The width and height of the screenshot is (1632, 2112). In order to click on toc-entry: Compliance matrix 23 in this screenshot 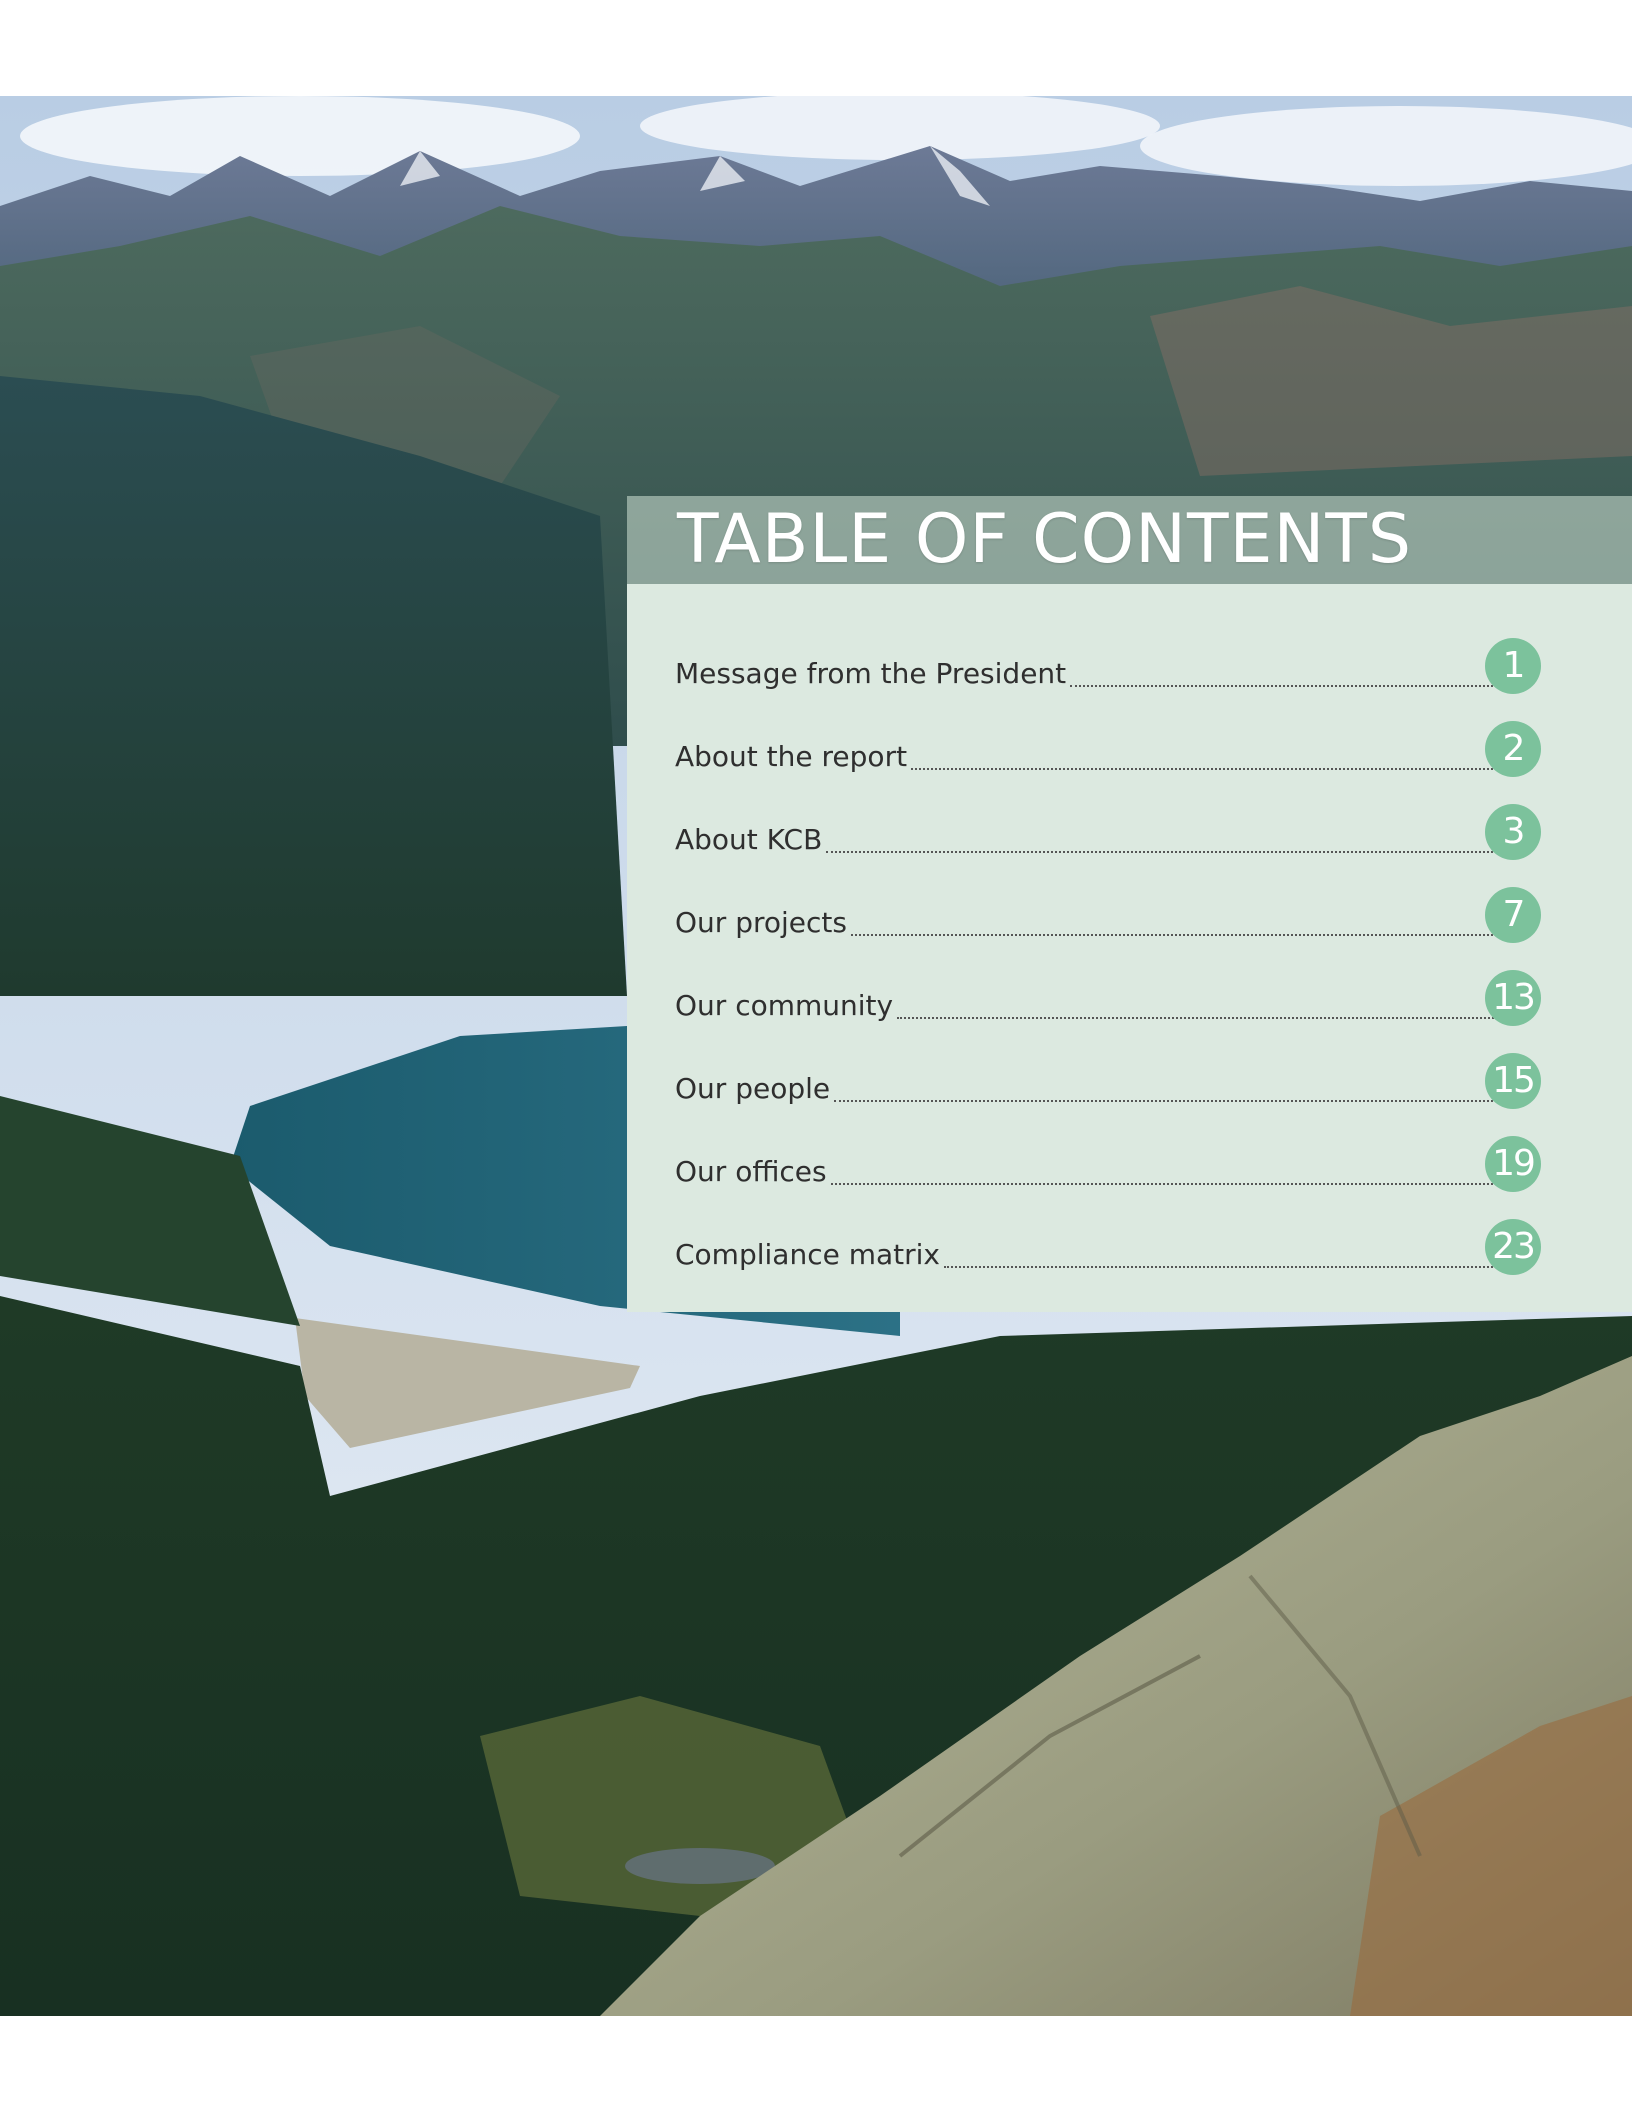, I will do `click(1108, 1248)`.